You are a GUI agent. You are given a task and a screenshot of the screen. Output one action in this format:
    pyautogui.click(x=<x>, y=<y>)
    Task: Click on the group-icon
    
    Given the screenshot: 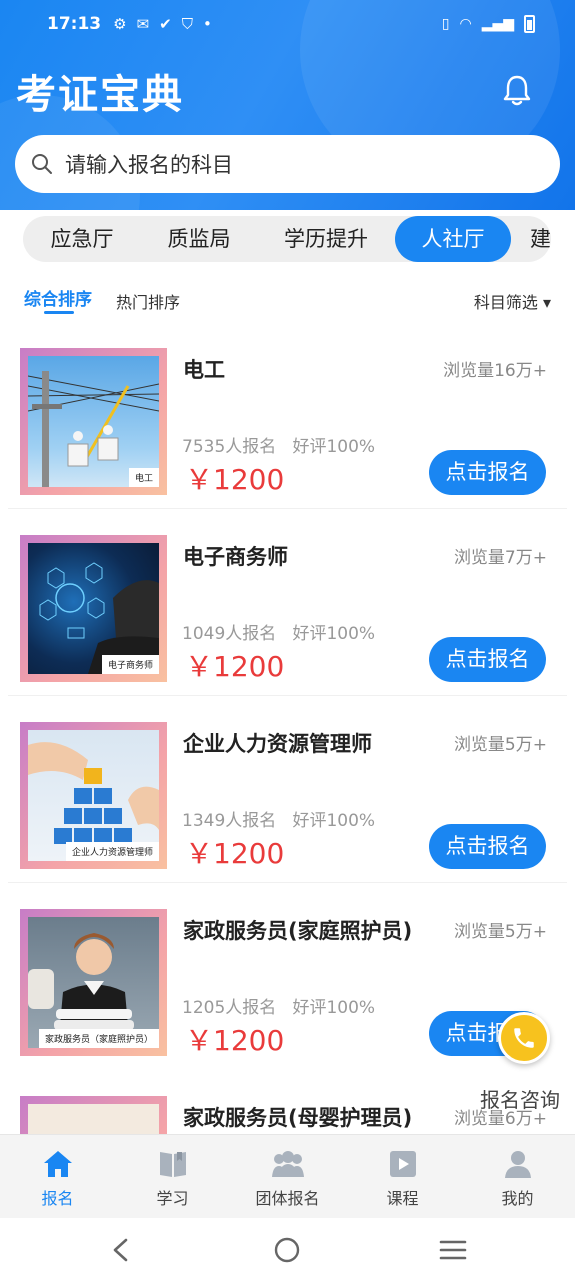 What is the action you would take?
    pyautogui.click(x=287, y=1164)
    